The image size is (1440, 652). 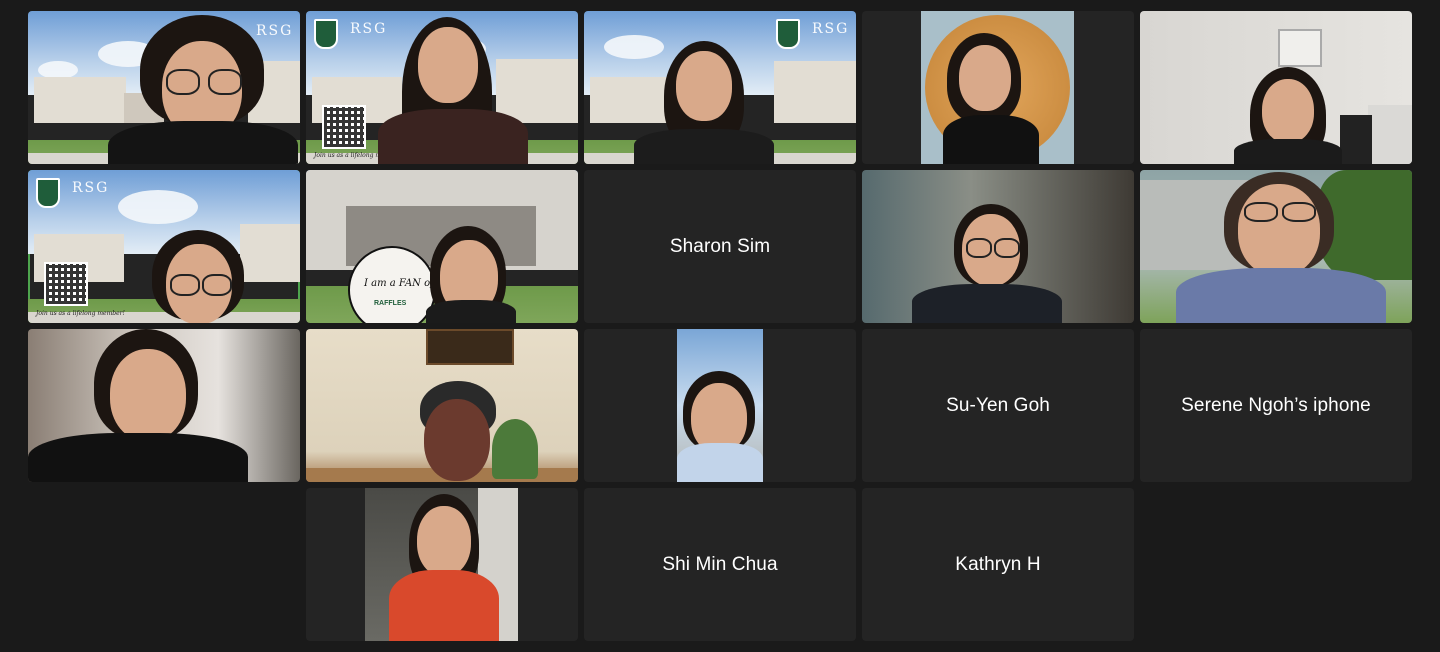 I want to click on fan-sign-text: I am a FAN of, so click(x=399, y=283).